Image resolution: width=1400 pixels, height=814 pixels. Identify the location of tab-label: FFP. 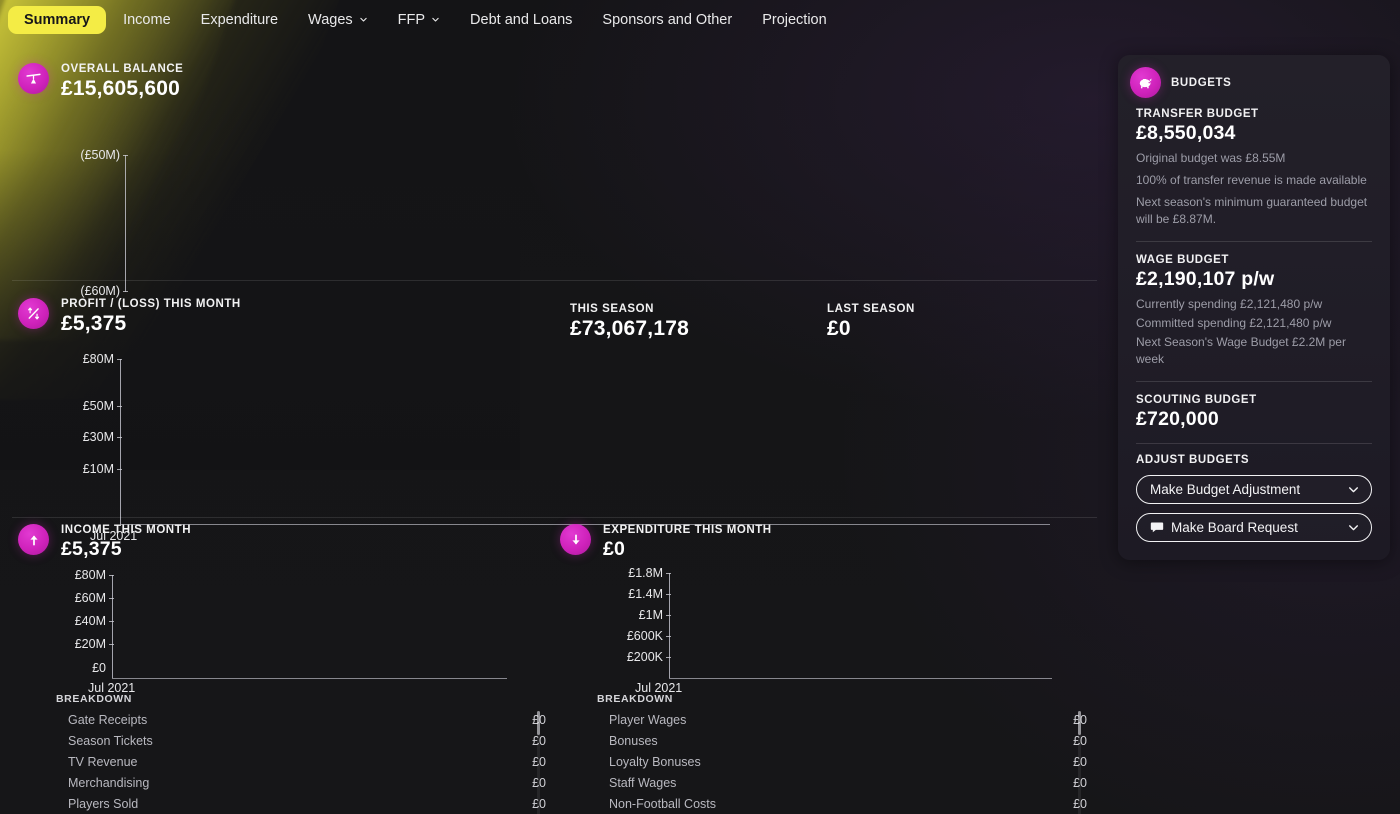
(411, 20).